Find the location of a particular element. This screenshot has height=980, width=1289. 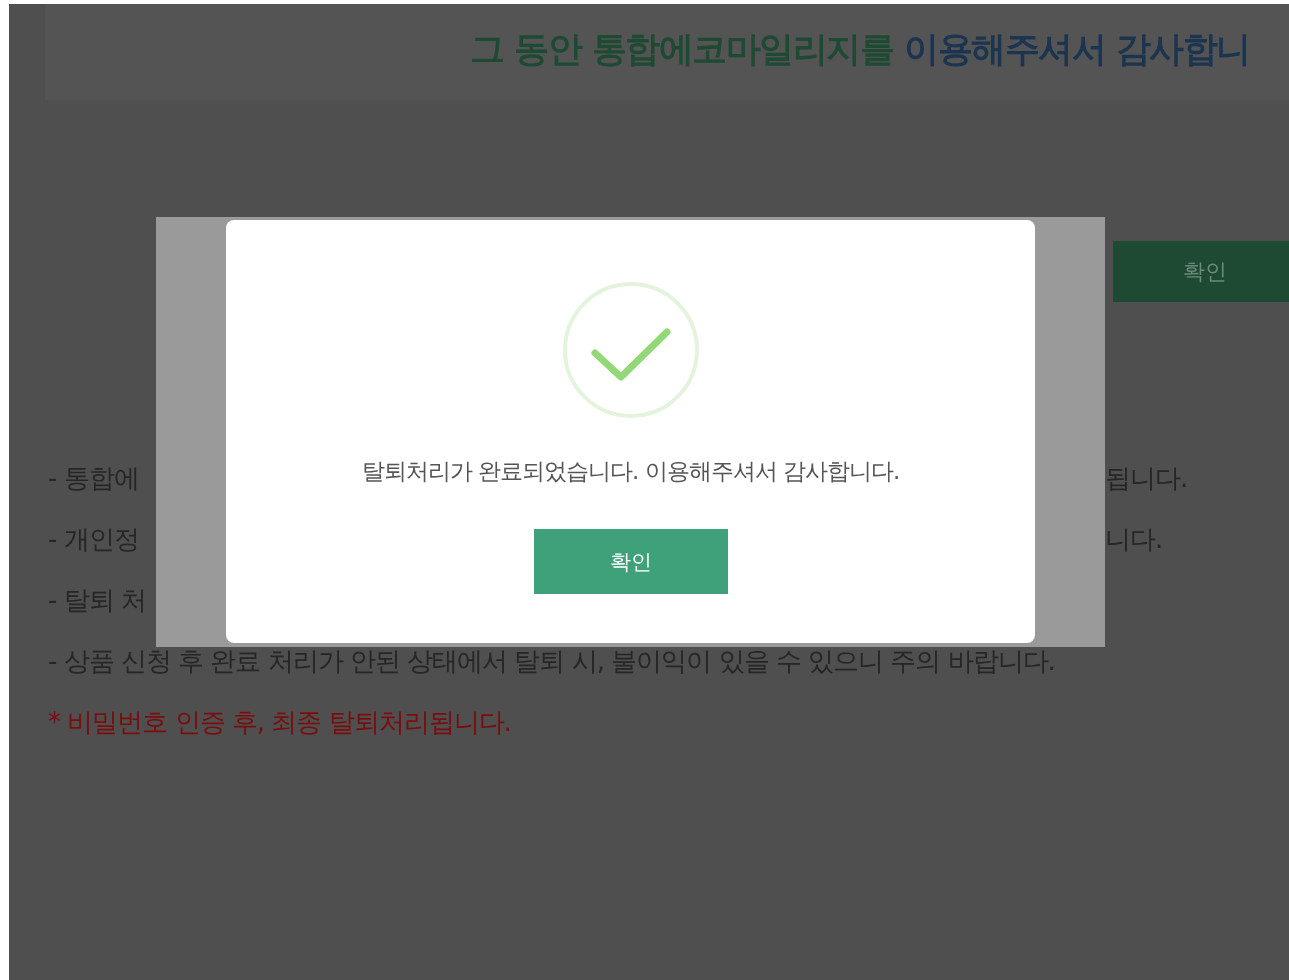

warning-text: * 비밀번호 인증 후, 최종 탈퇴처리됩니다. is located at coordinates (279, 722).